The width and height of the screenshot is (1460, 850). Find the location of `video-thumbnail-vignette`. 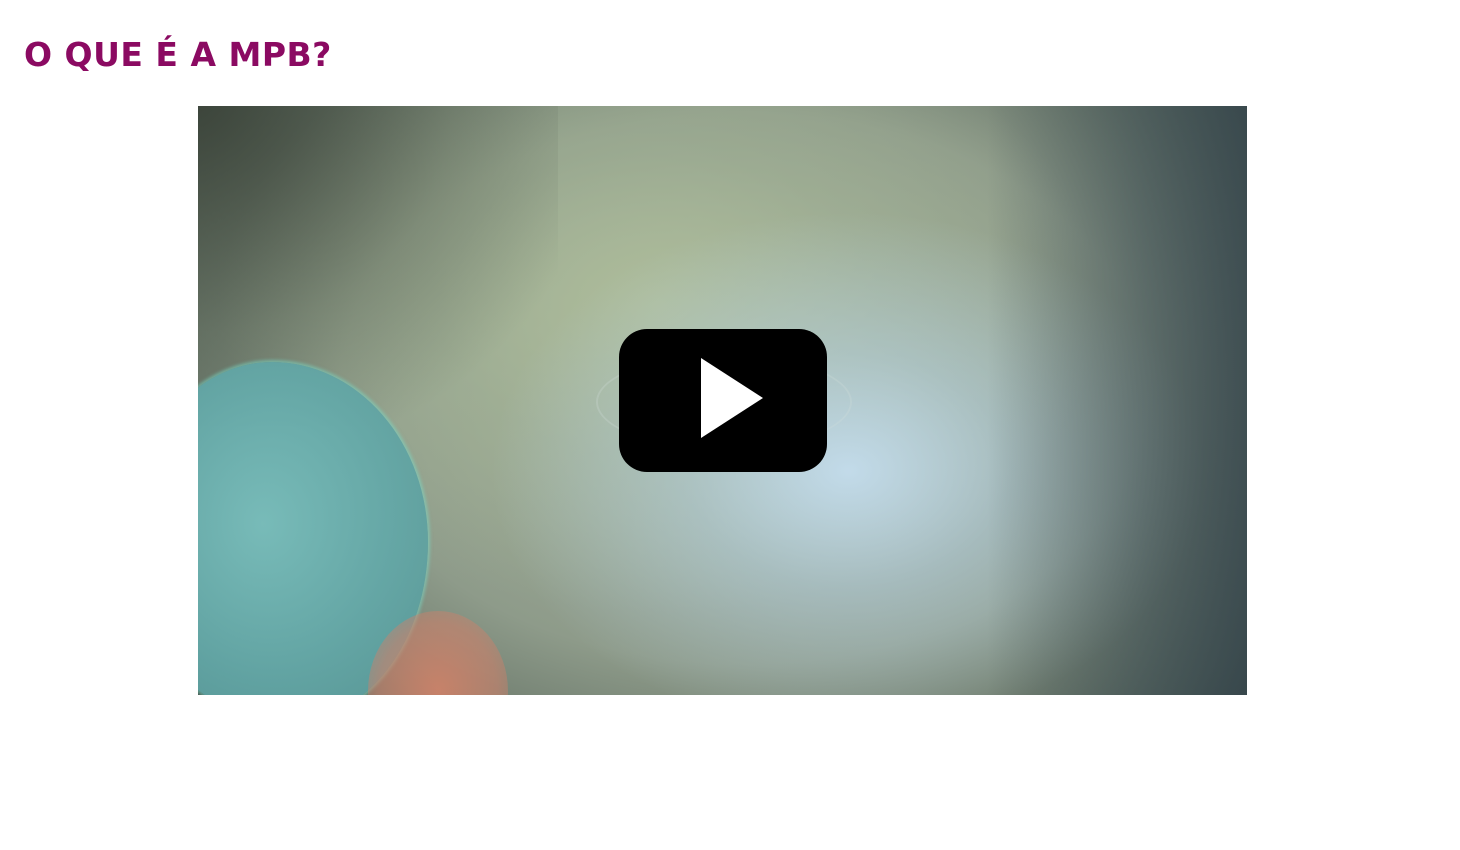

video-thumbnail-vignette is located at coordinates (1117, 400).